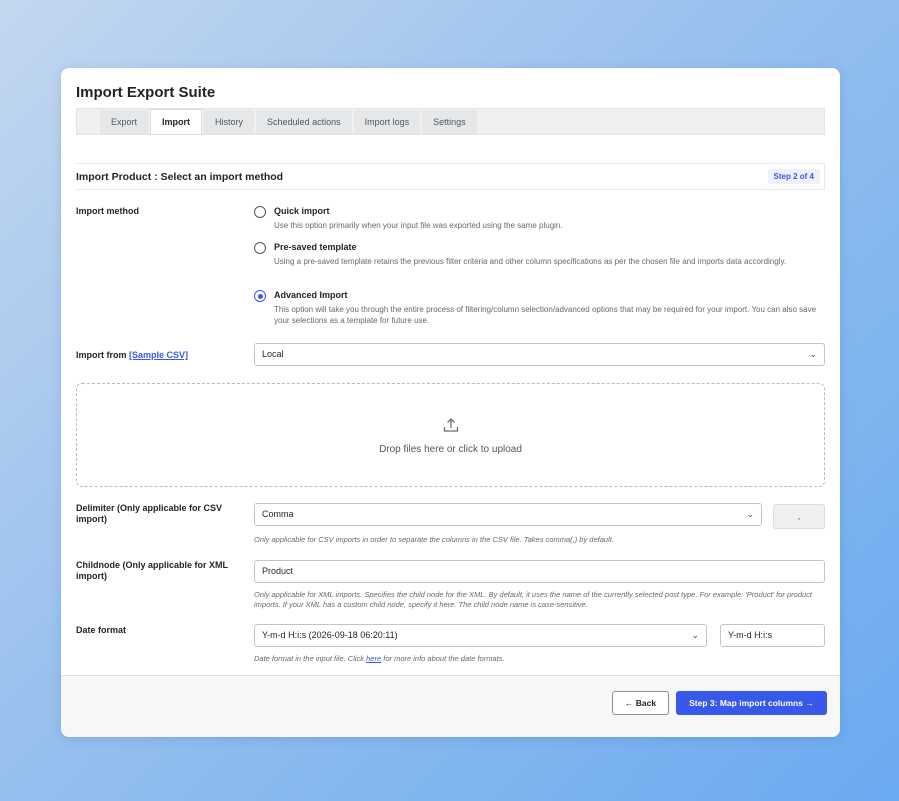  I want to click on next-step-label: Step 3: Map import columns, so click(746, 703).